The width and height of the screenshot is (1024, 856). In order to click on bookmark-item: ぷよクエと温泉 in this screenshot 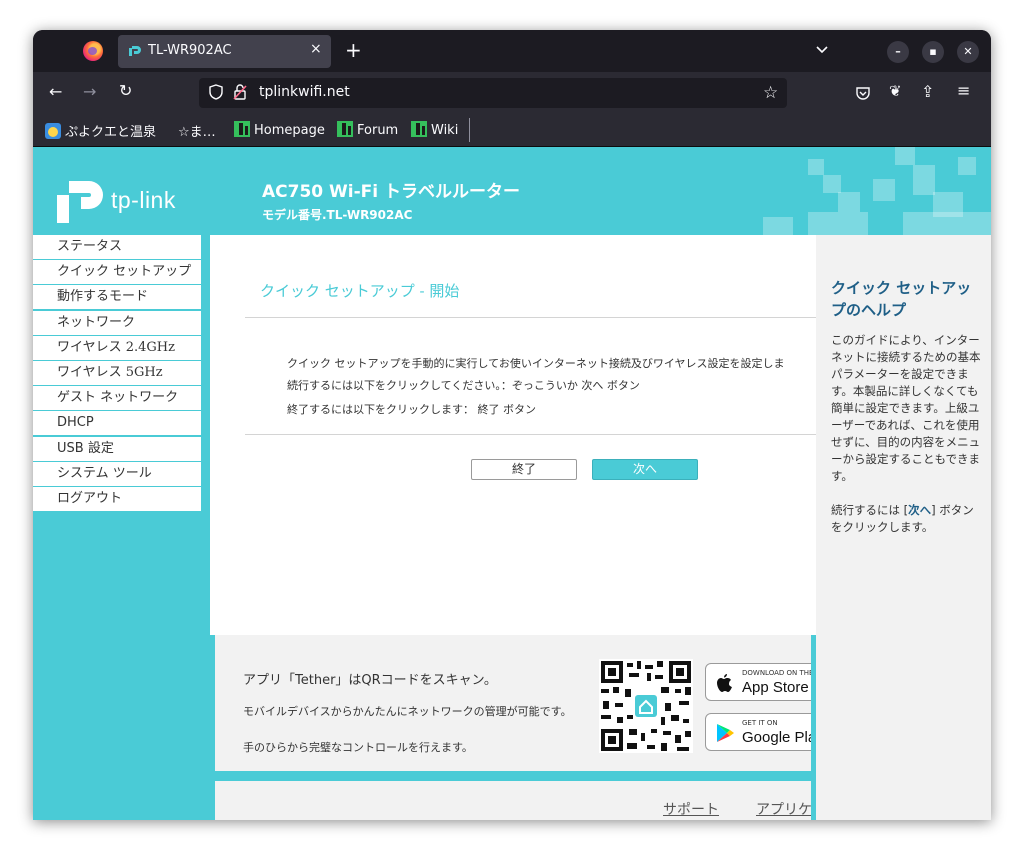, I will do `click(100, 130)`.